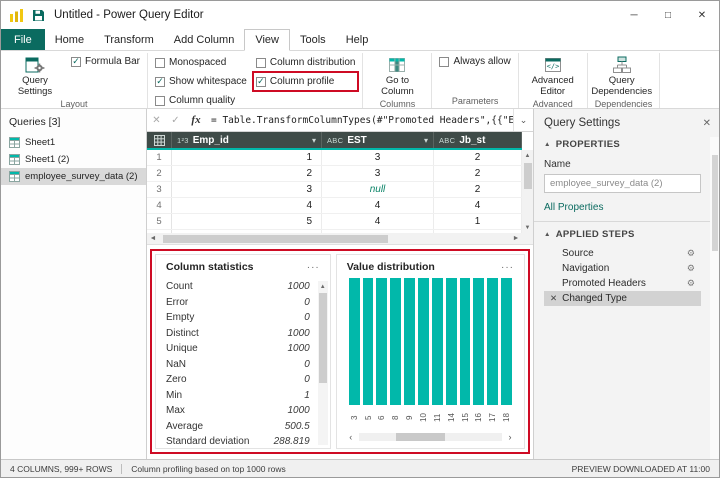  I want to click on scroll-left-icon: ‹, so click(351, 437).